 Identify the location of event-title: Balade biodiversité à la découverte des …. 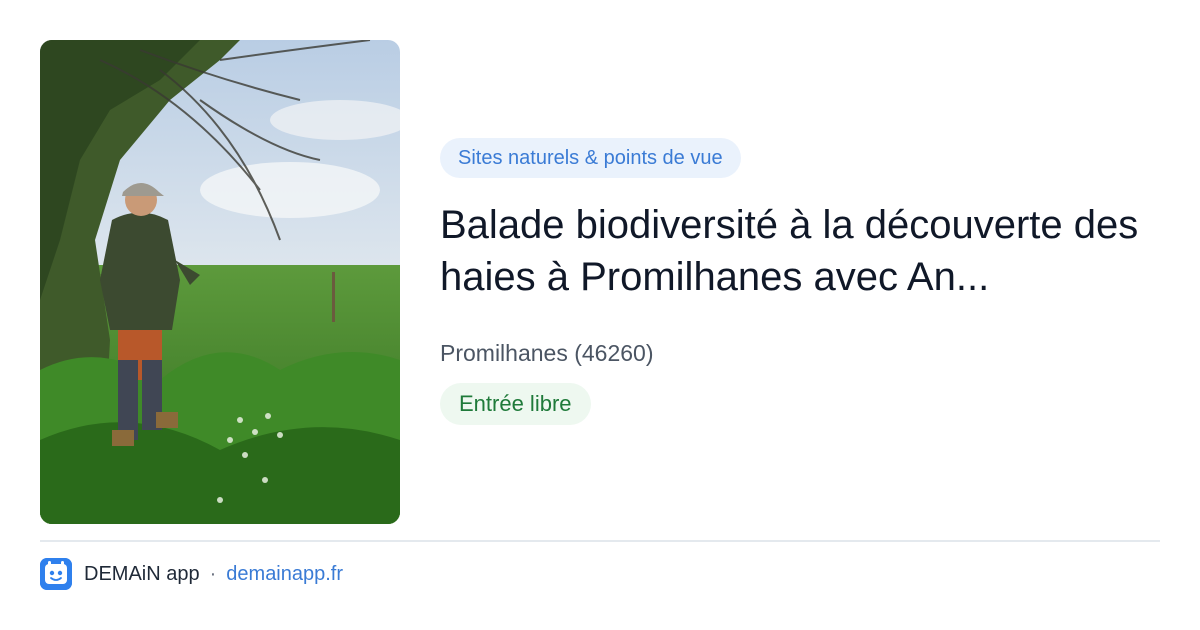
(795, 251).